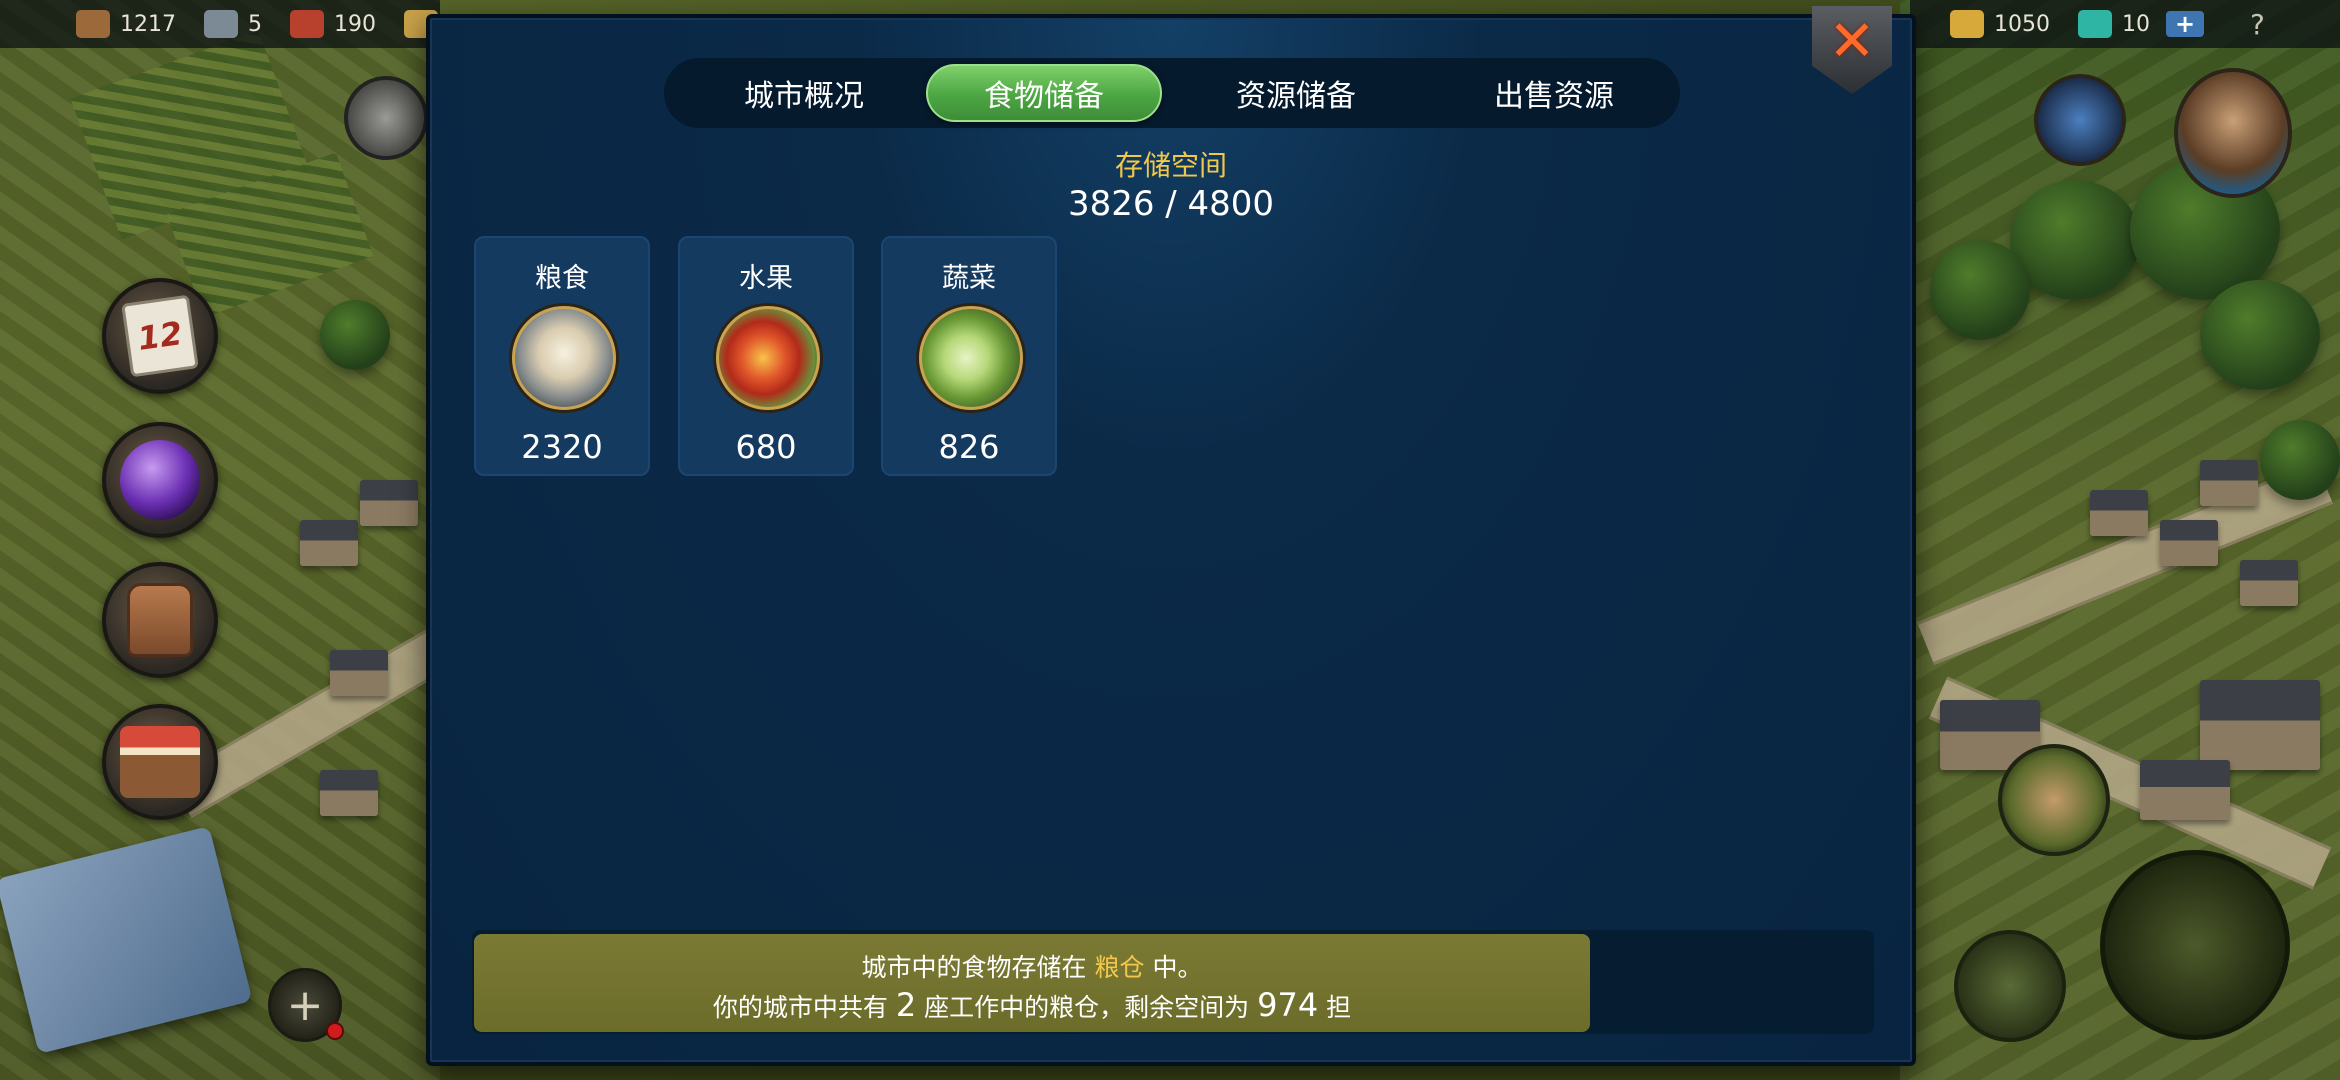 The image size is (2340, 1080). Describe the element at coordinates (307, 24) in the screenshot. I see `brick-icon` at that location.